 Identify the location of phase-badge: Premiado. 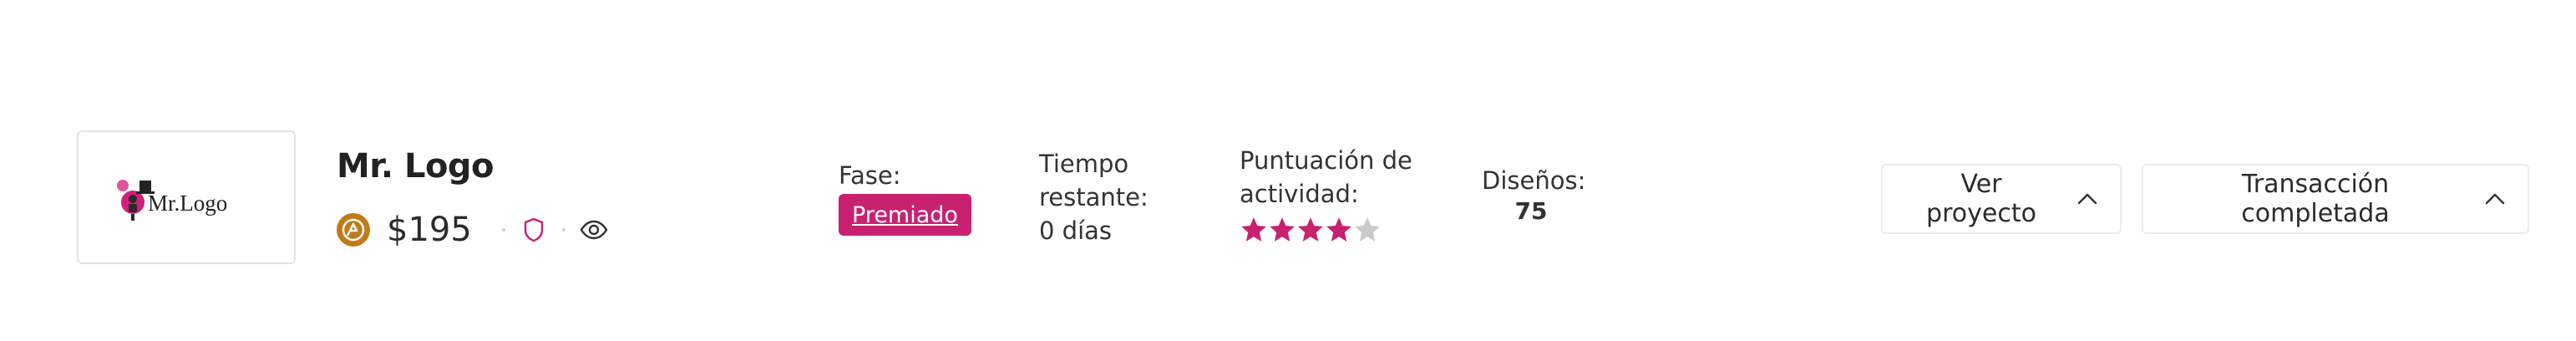
(905, 215).